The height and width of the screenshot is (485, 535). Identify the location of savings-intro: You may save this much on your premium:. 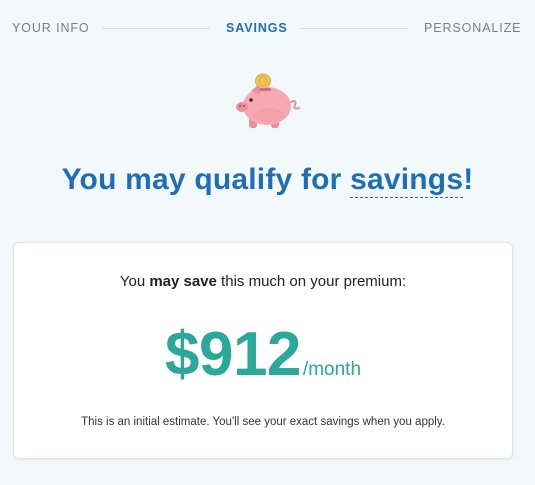
(263, 282).